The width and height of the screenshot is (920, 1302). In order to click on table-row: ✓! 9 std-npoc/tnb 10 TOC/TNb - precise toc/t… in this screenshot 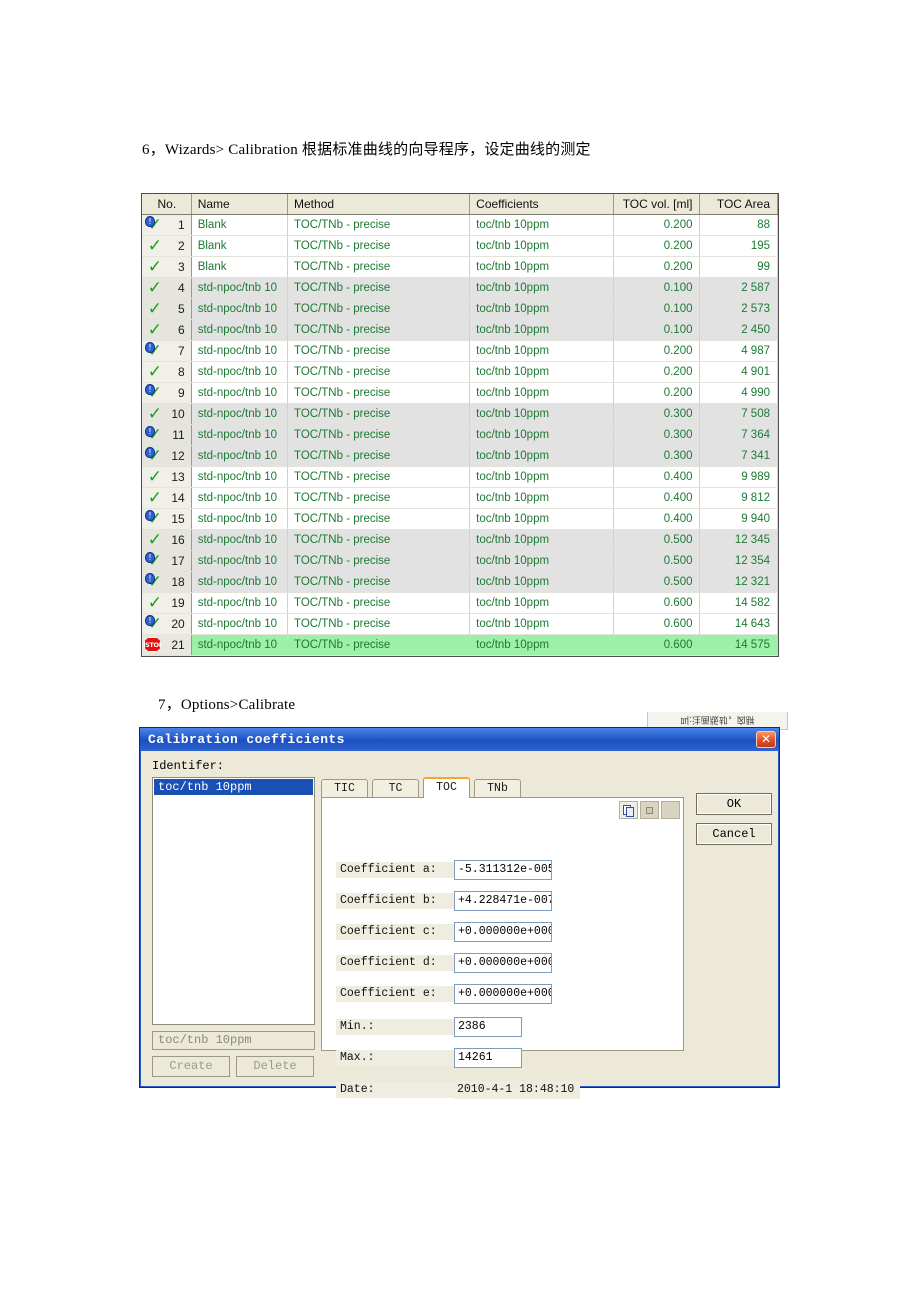, I will do `click(460, 393)`.